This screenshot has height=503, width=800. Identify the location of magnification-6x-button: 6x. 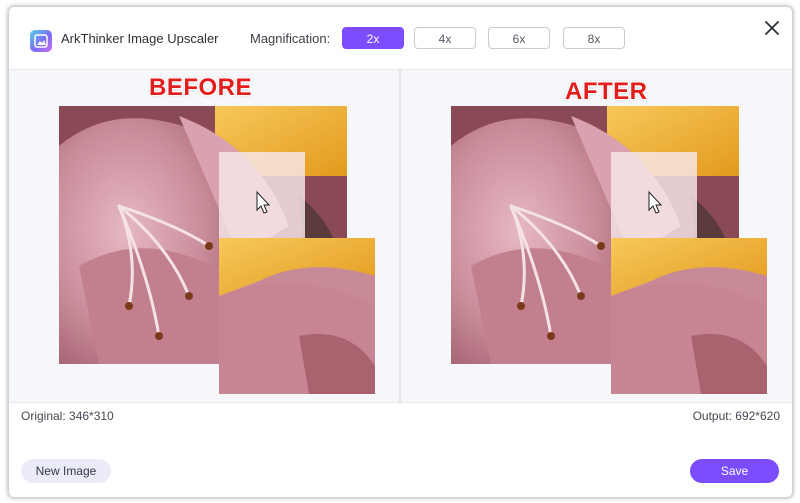
(519, 38).